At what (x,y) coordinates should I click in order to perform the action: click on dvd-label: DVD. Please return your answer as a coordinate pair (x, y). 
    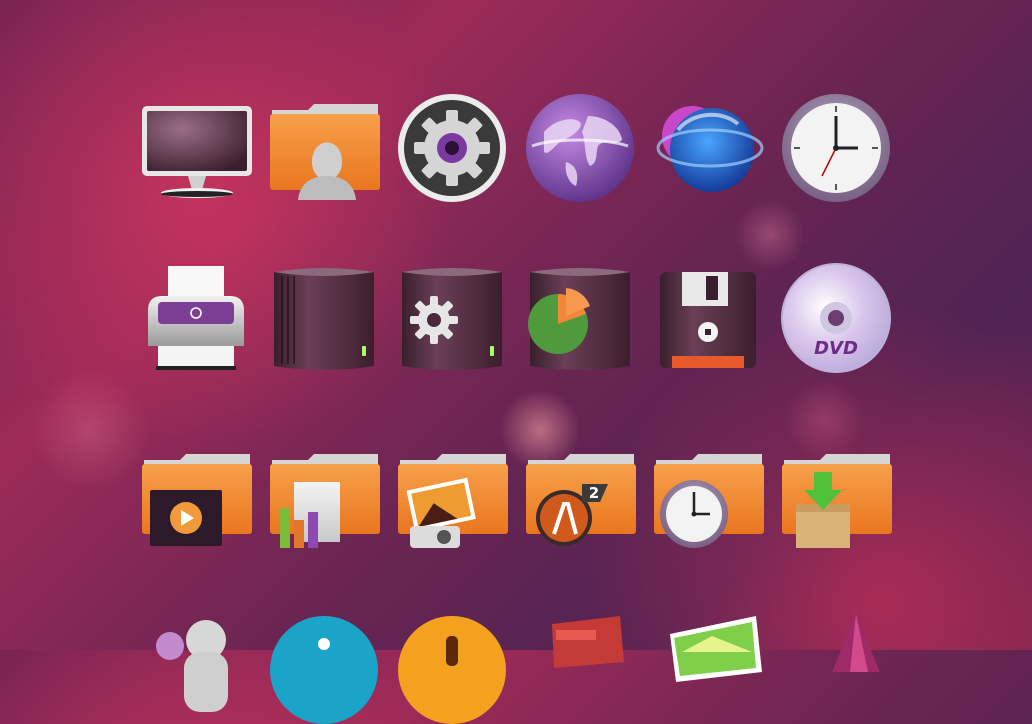
    Looking at the image, I should click on (836, 348).